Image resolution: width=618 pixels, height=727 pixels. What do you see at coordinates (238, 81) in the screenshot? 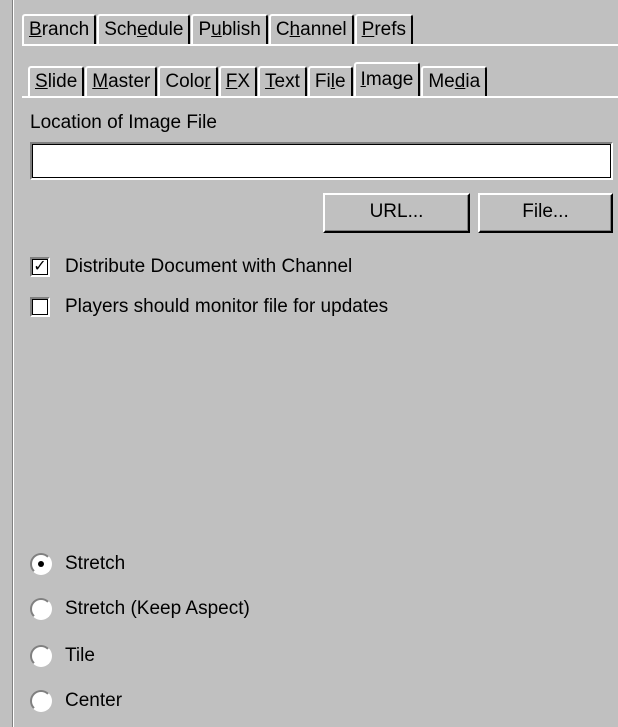
I see `tab-fx: FX` at bounding box center [238, 81].